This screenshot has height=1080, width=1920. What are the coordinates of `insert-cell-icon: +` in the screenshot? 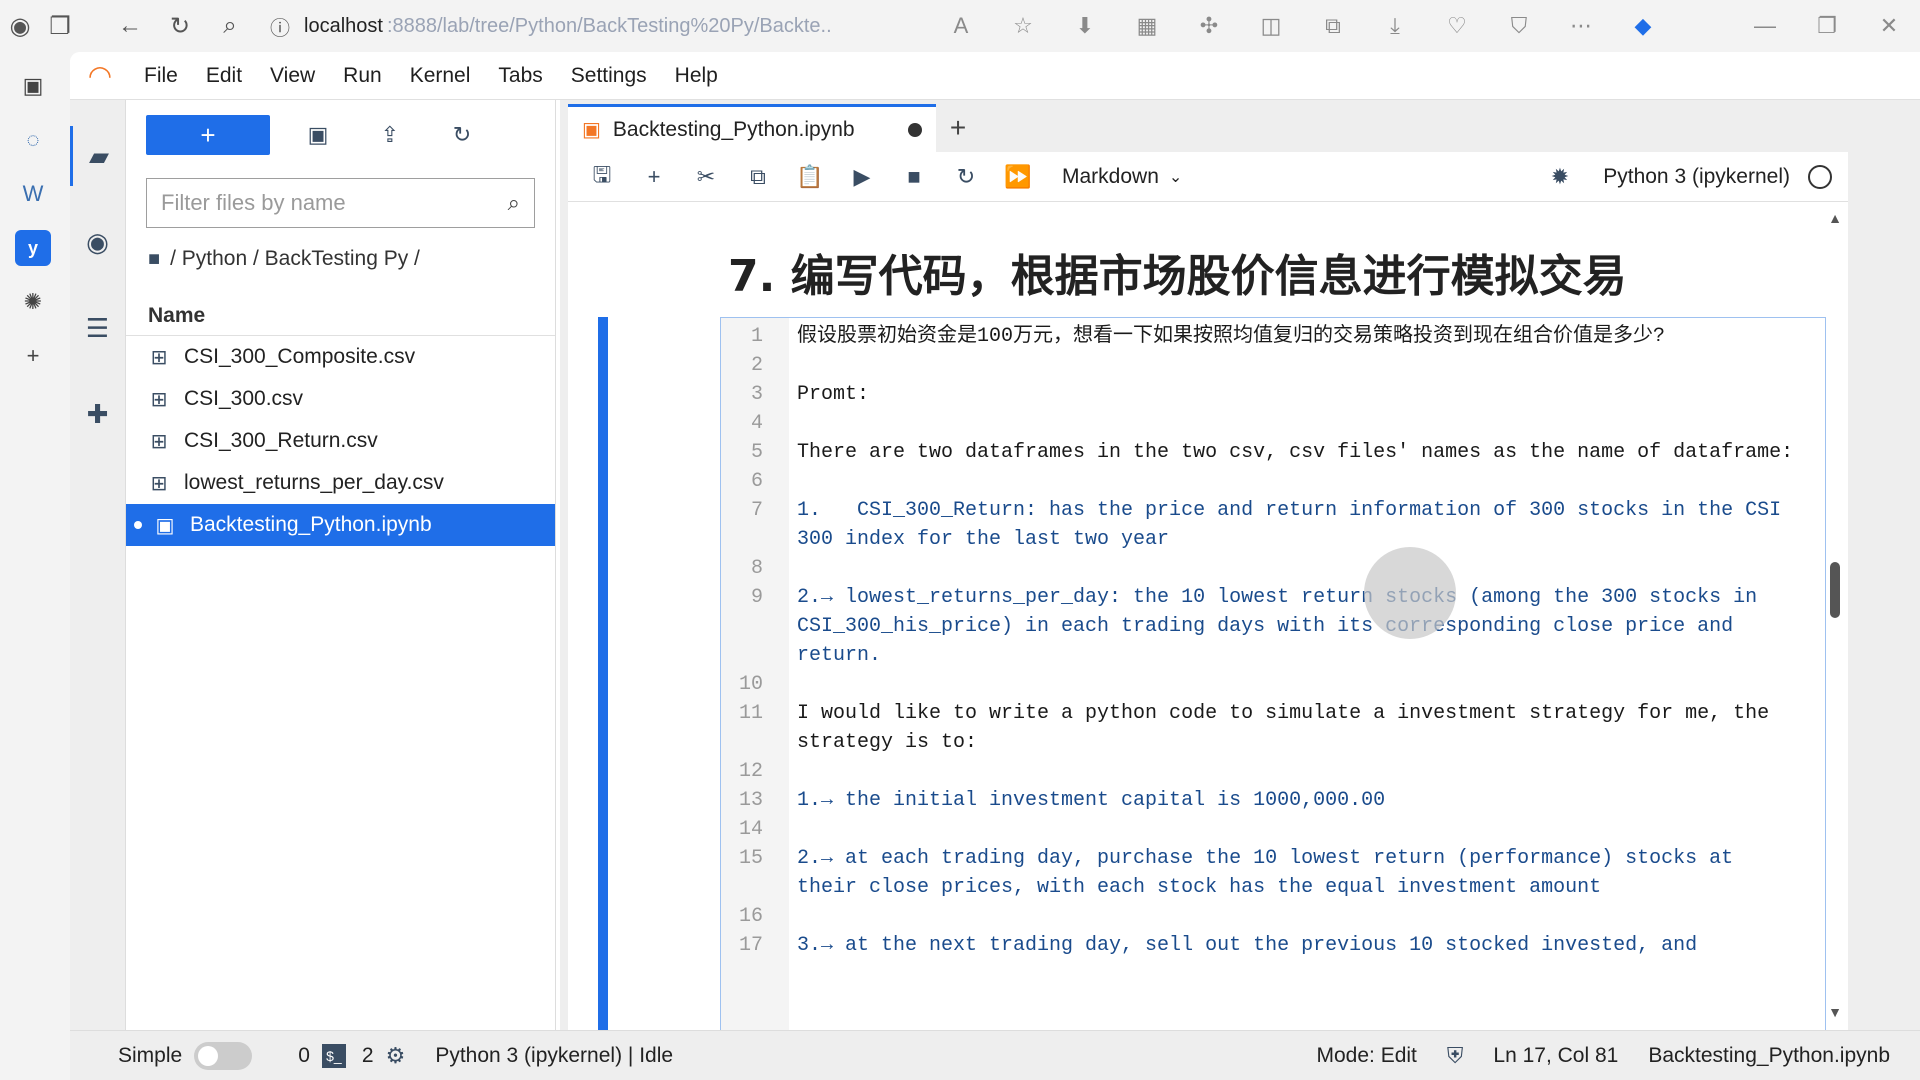 It's located at (654, 177).